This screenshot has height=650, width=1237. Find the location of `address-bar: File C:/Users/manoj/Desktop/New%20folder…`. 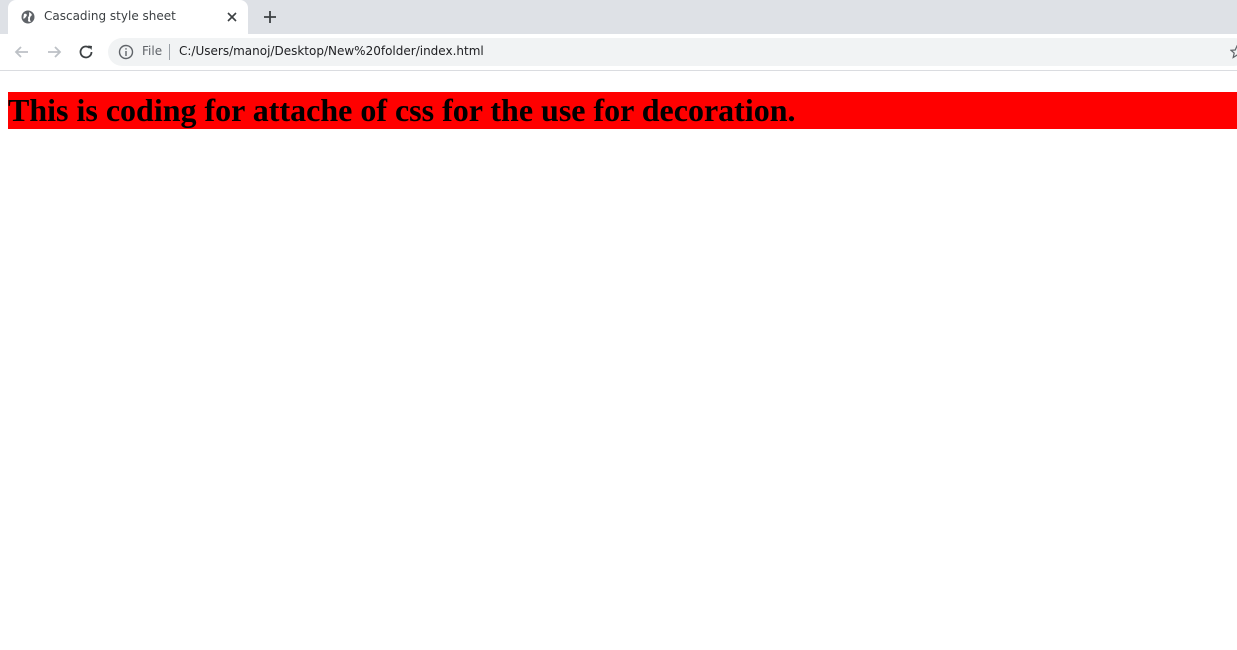

address-bar: File C:/Users/manoj/Desktop/New%20folder… is located at coordinates (672, 52).